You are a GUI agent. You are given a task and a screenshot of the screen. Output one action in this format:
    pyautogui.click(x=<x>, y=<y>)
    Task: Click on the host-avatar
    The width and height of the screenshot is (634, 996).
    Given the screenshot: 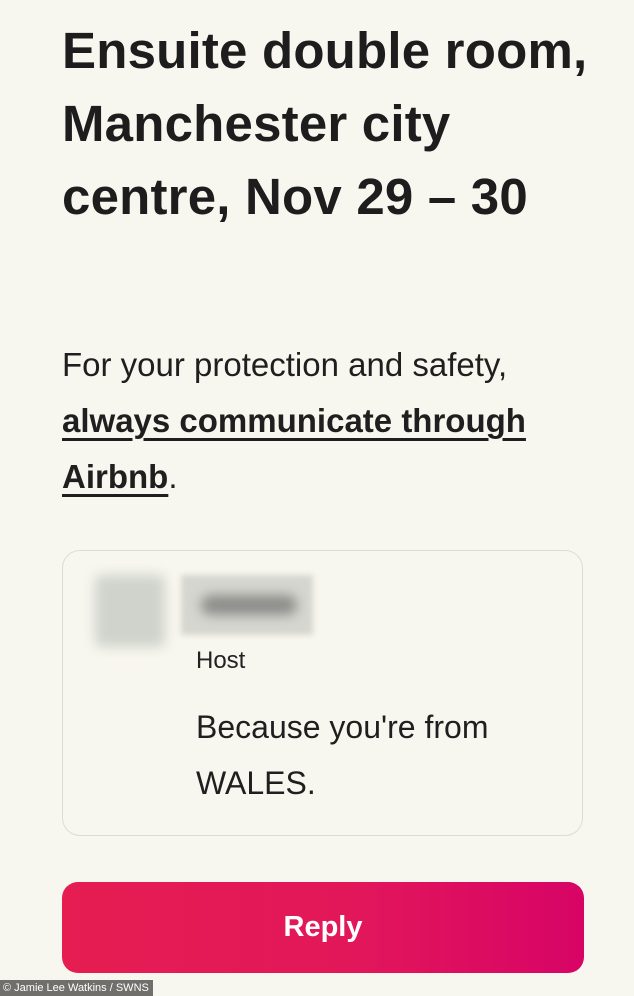 What is the action you would take?
    pyautogui.click(x=130, y=611)
    